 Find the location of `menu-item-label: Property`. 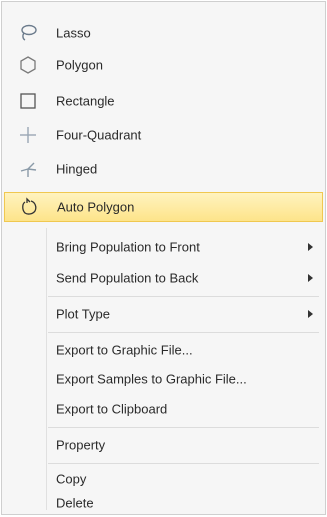

menu-item-label: Property is located at coordinates (81, 445).